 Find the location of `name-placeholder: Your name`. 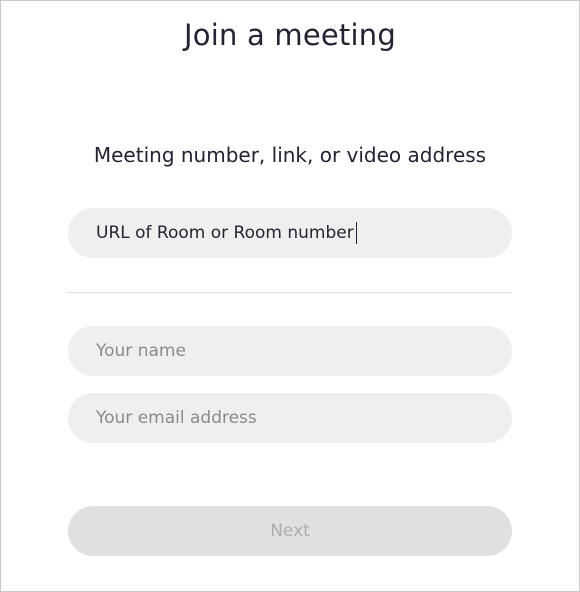

name-placeholder: Your name is located at coordinates (141, 351).